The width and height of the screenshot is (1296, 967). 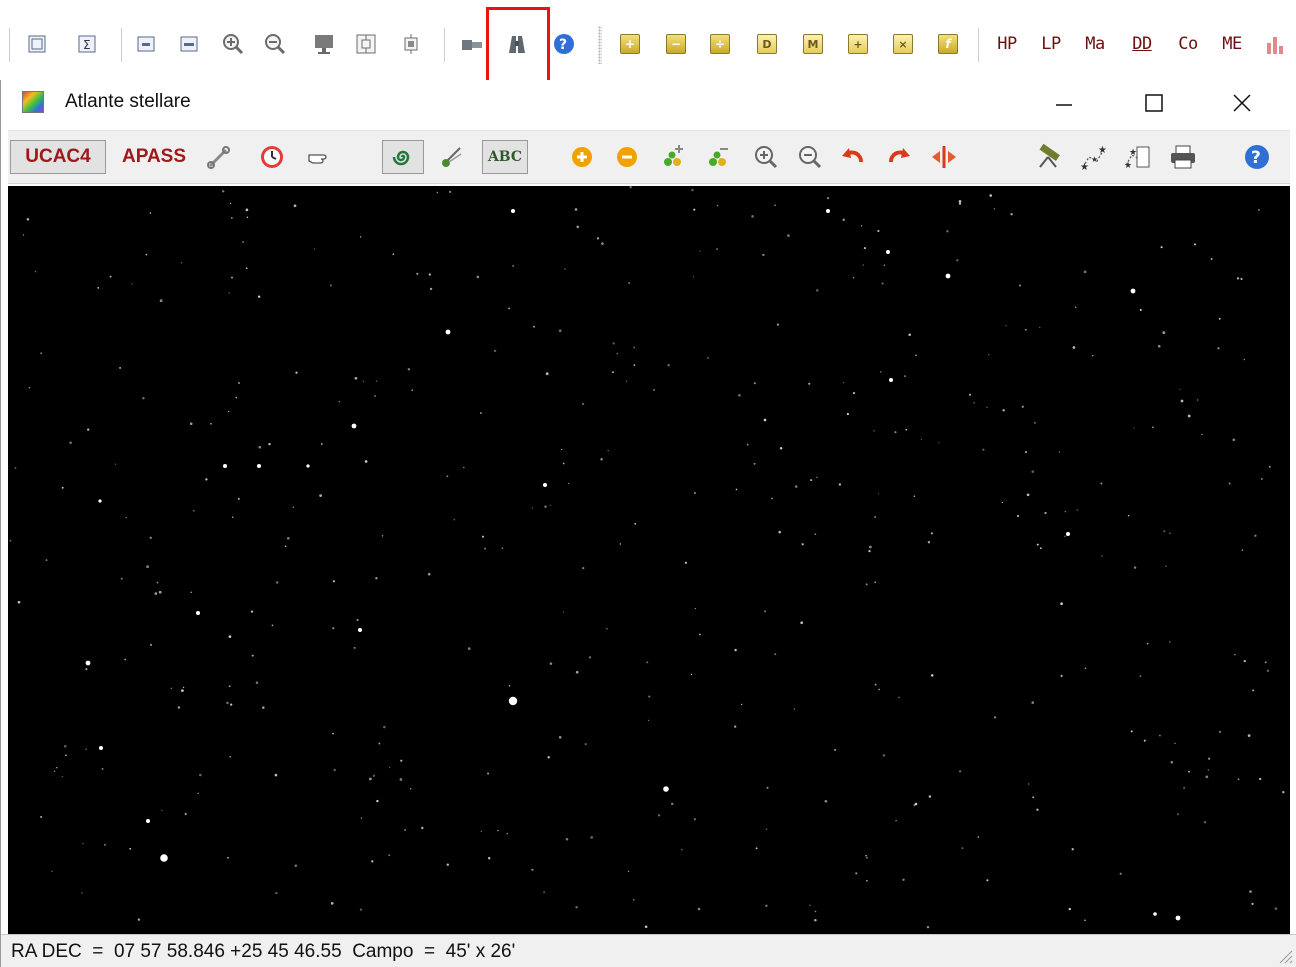 I want to click on hp-button: HP, so click(x=1007, y=44).